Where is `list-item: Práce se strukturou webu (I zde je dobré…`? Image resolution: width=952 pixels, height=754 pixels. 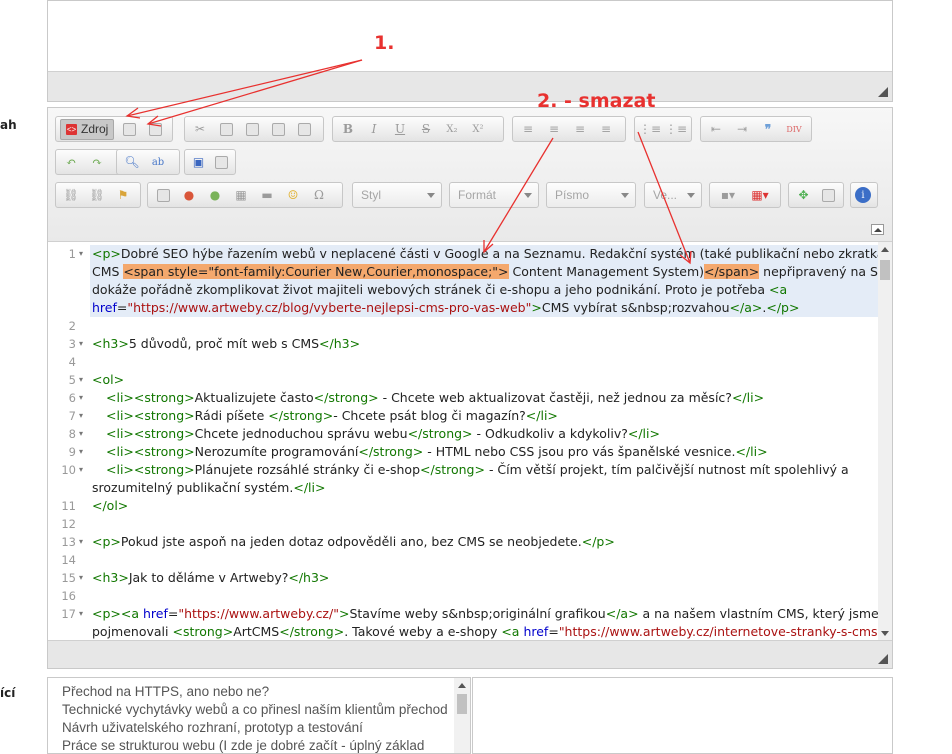
list-item: Práce se strukturou webu (I zde je dobré… is located at coordinates (259, 745).